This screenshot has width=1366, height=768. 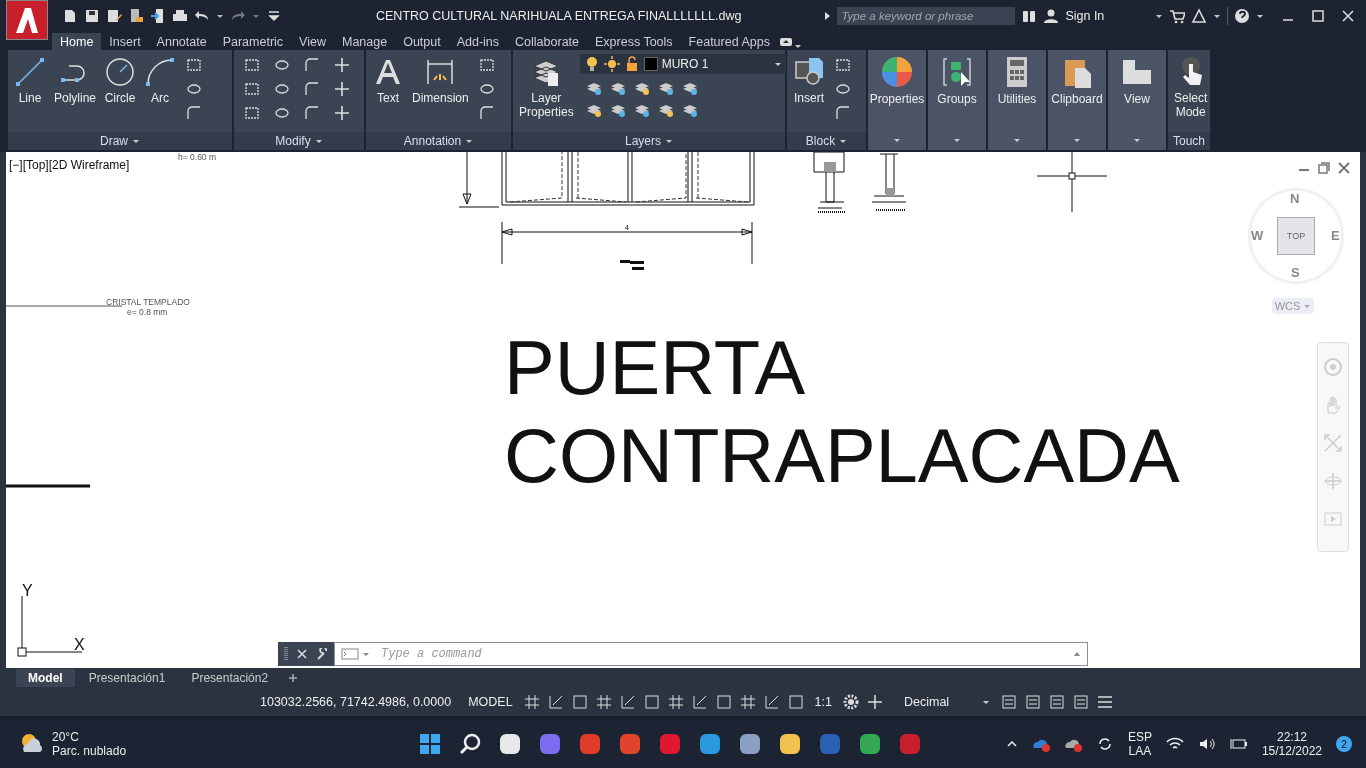 What do you see at coordinates (1291, 744) in the screenshot?
I see `clock: 22:12 15/12/2022` at bounding box center [1291, 744].